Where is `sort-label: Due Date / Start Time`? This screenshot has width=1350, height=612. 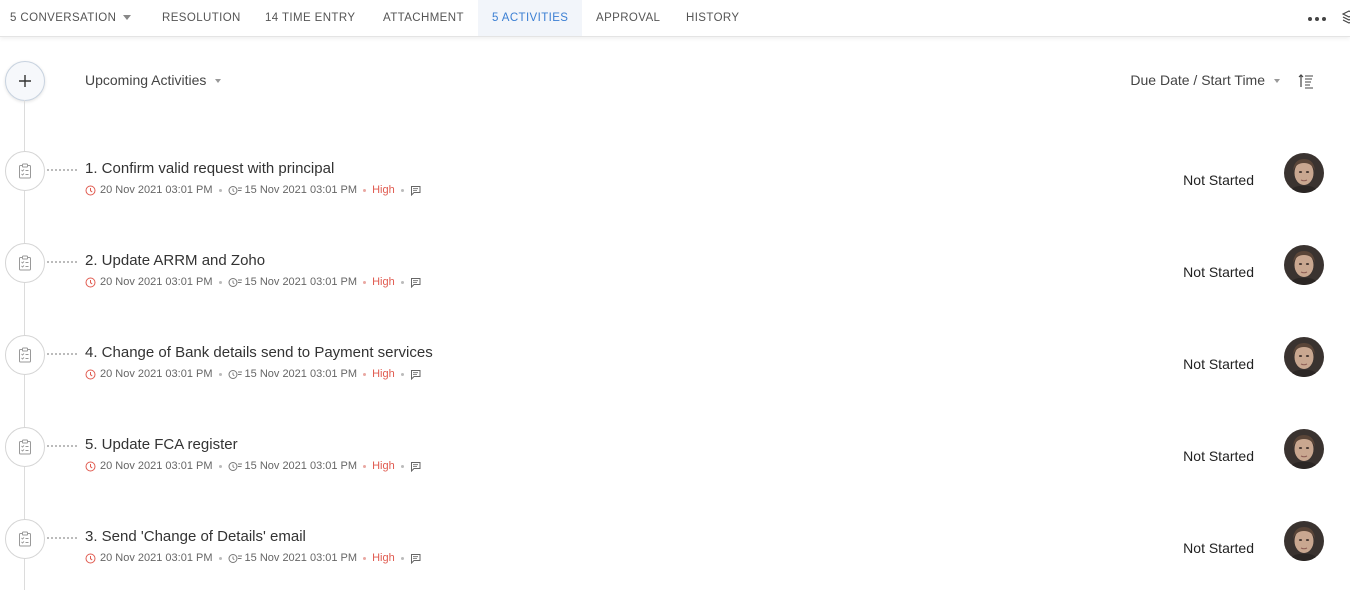
sort-label: Due Date / Start Time is located at coordinates (1197, 80).